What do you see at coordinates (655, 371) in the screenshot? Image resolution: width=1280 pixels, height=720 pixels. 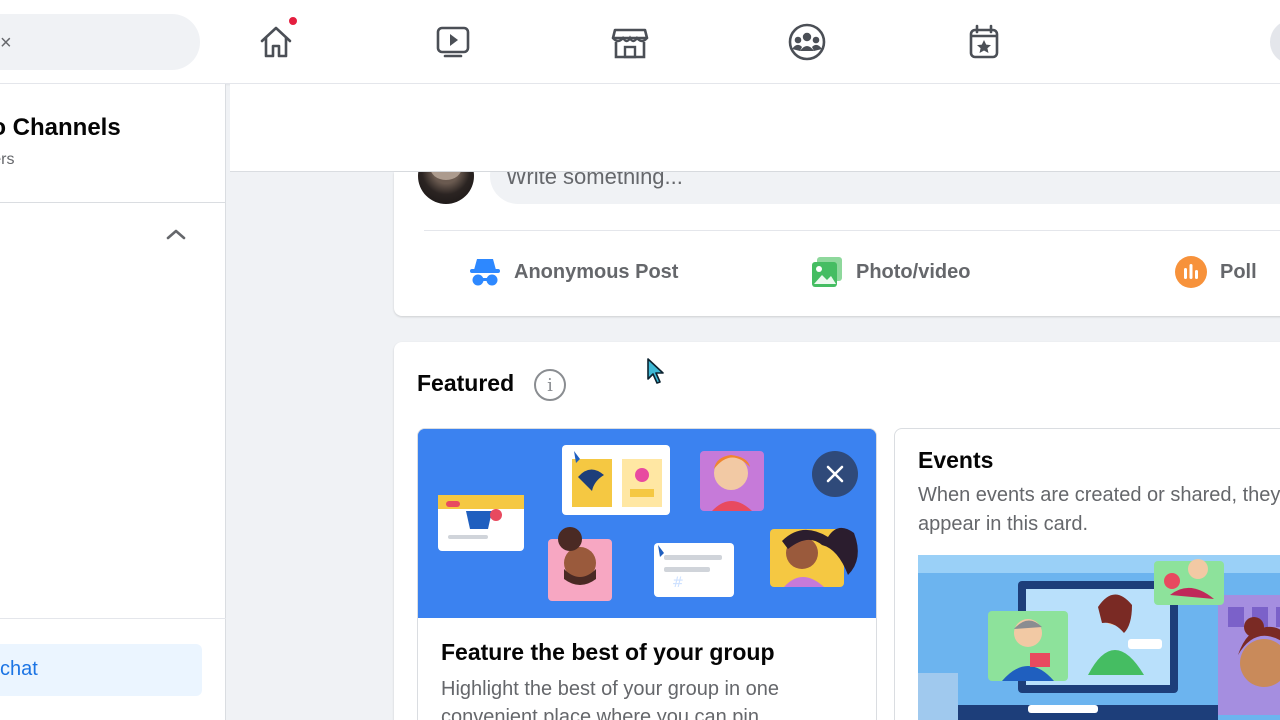 I see `mouse-cursor-icon` at bounding box center [655, 371].